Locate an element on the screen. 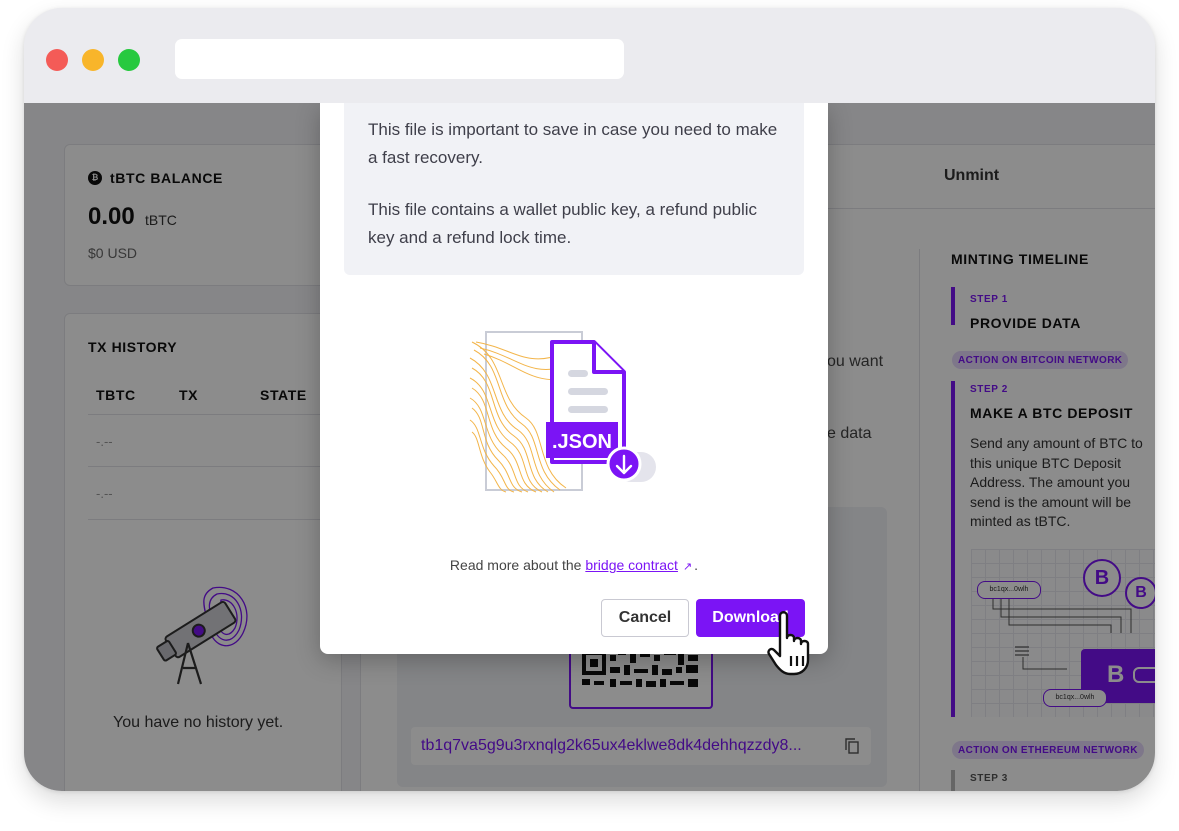  bridge-contract-link: bridge contract is located at coordinates (631, 565).